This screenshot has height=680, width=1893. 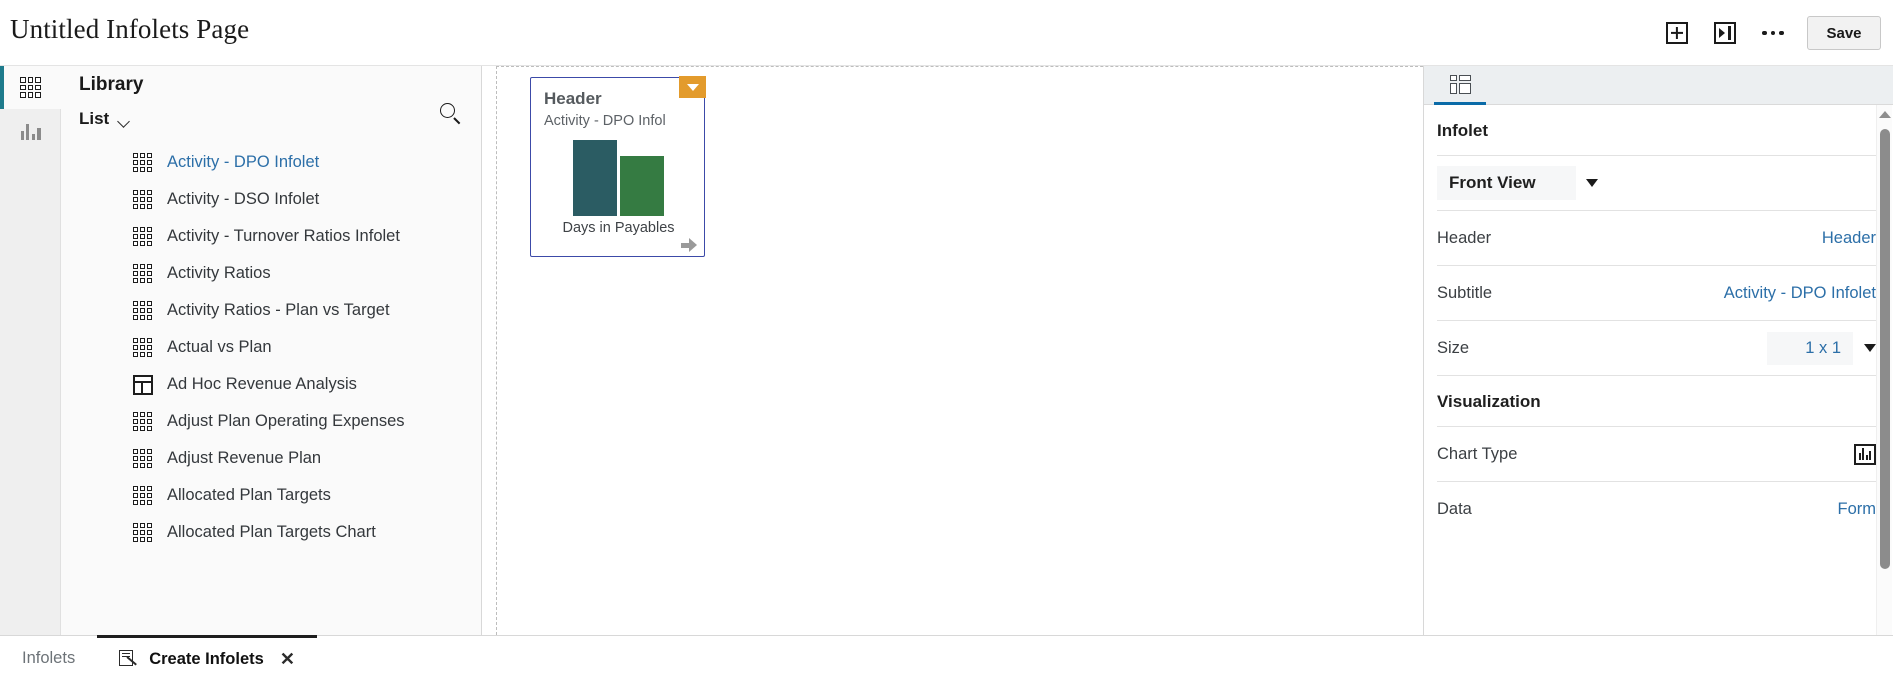 I want to click on library-item: Activity - DPO Infolet, so click(x=271, y=162).